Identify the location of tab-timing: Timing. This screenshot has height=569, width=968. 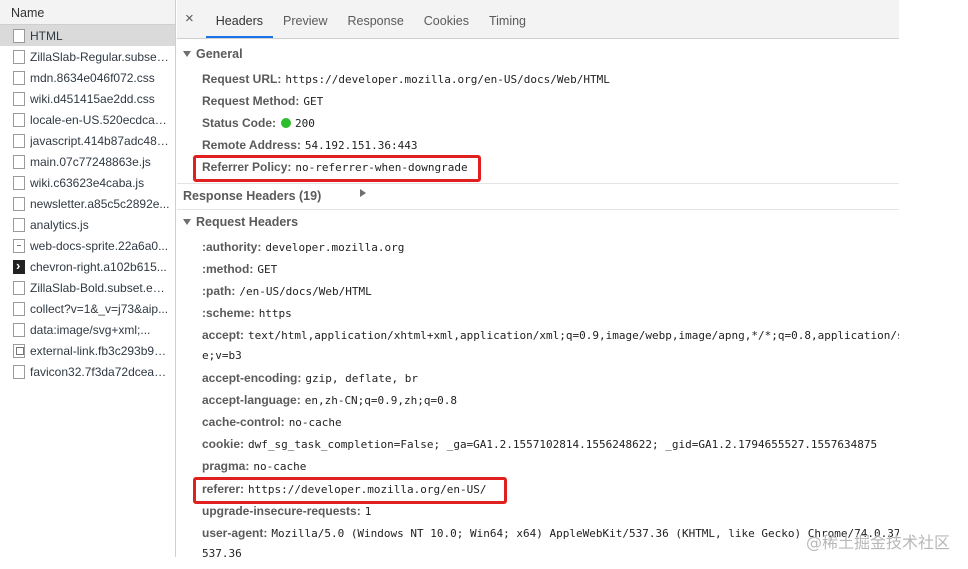
(507, 19).